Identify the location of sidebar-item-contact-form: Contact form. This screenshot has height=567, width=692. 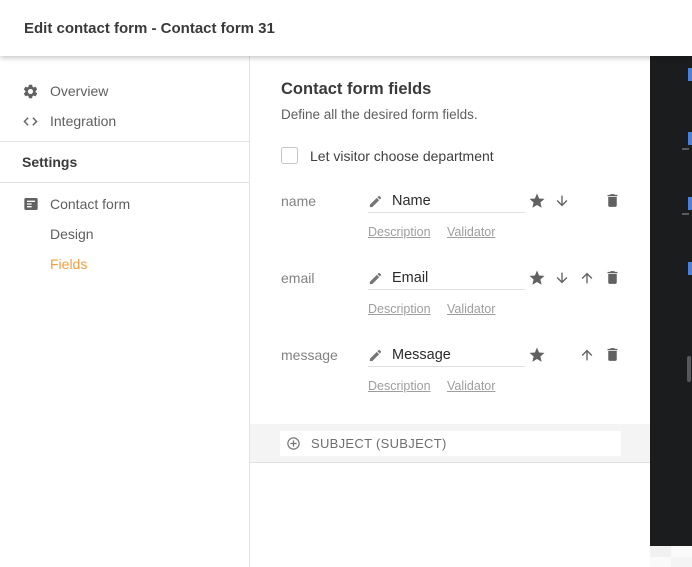
(124, 204).